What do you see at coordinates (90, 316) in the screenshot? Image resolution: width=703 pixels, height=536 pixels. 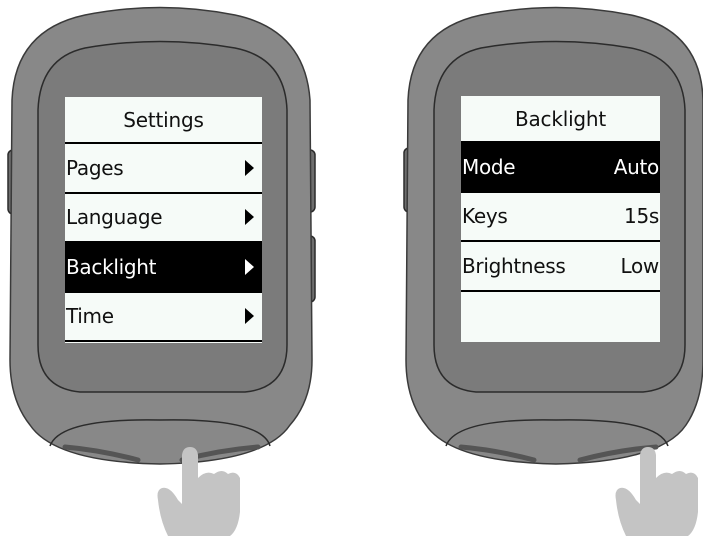 I see `menu-item-label: Time` at bounding box center [90, 316].